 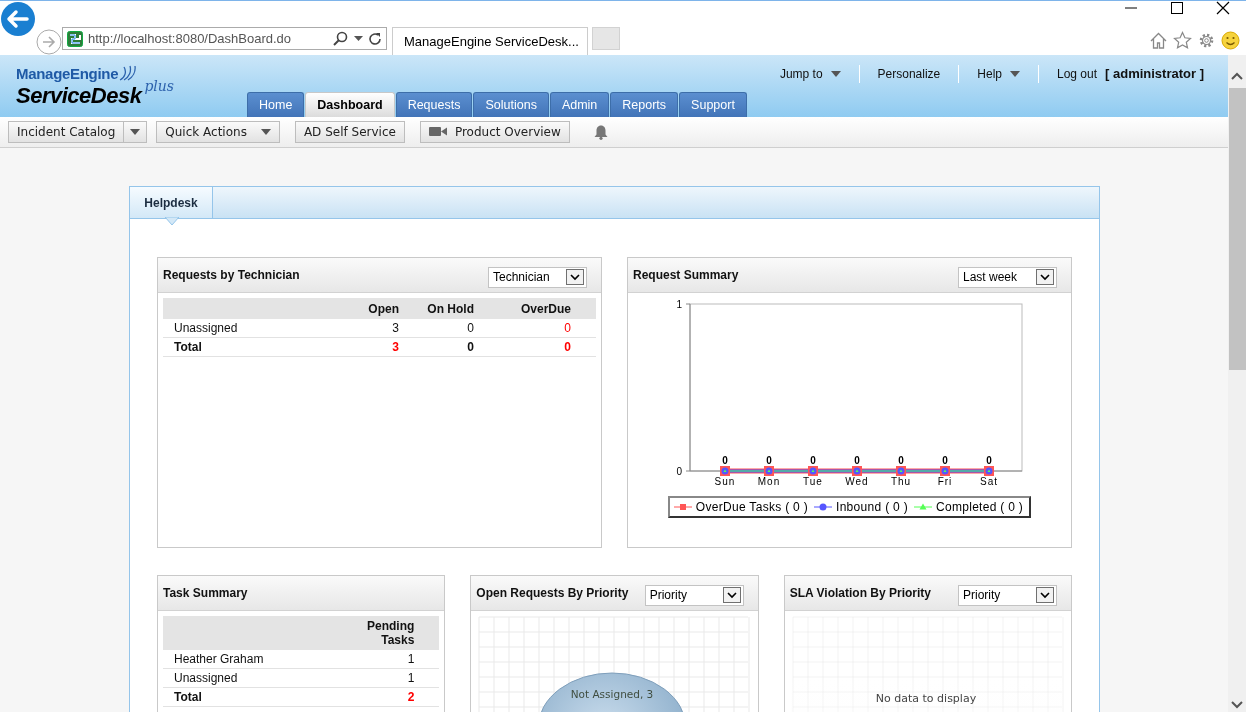 I want to click on column-header: OverDue, so click(x=547, y=308).